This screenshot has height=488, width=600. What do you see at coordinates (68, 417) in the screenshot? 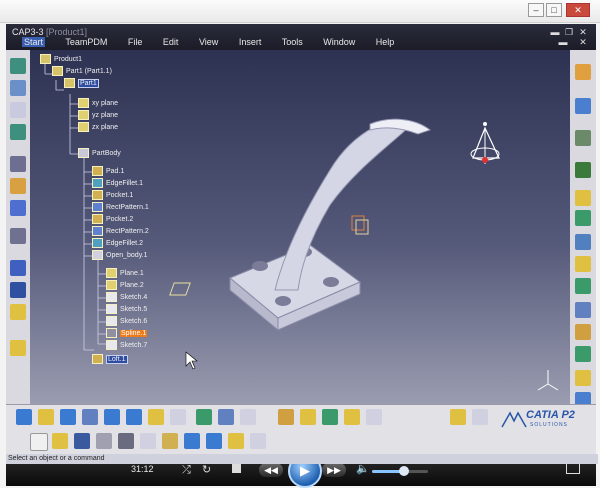
I see `pan-icon` at bounding box center [68, 417].